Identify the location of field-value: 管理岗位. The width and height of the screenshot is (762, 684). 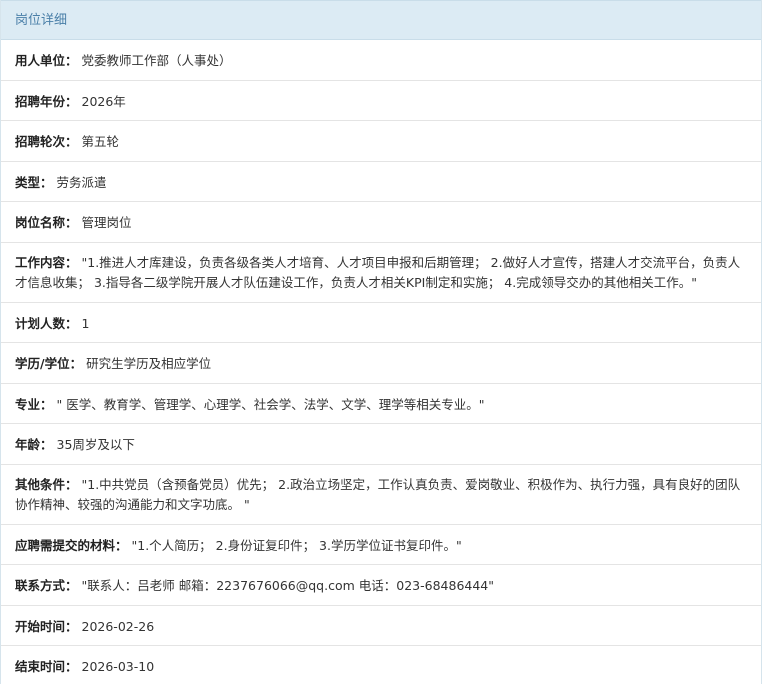
(106, 222).